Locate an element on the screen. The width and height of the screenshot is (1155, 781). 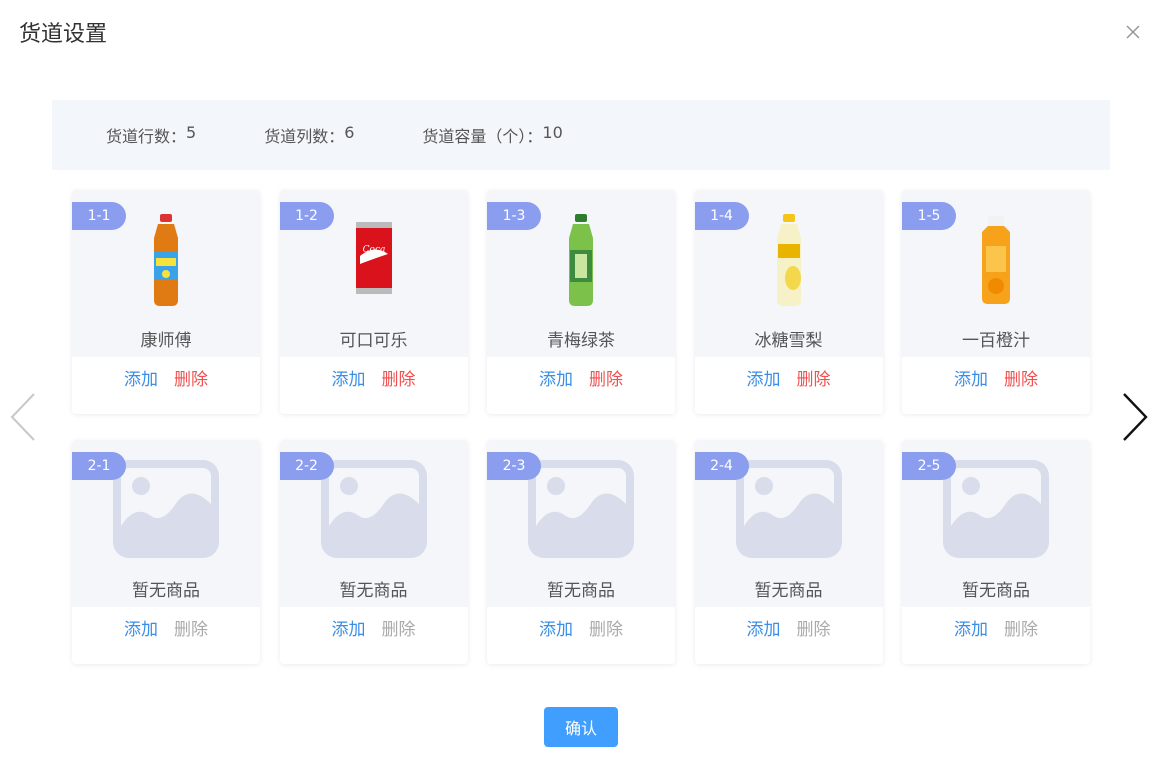
slot-card-top: 2-4 暂无商品 is located at coordinates (788, 523).